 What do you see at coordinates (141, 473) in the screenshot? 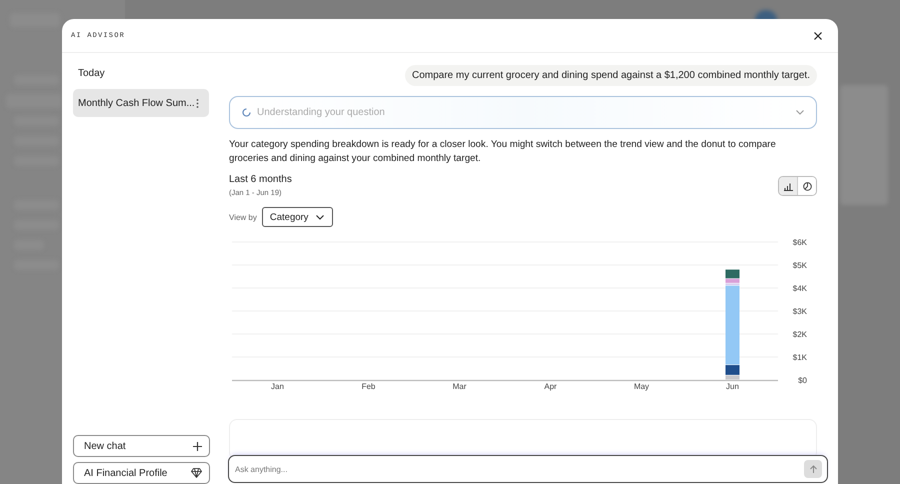
I see `profile-button: AI Financial Profile` at bounding box center [141, 473].